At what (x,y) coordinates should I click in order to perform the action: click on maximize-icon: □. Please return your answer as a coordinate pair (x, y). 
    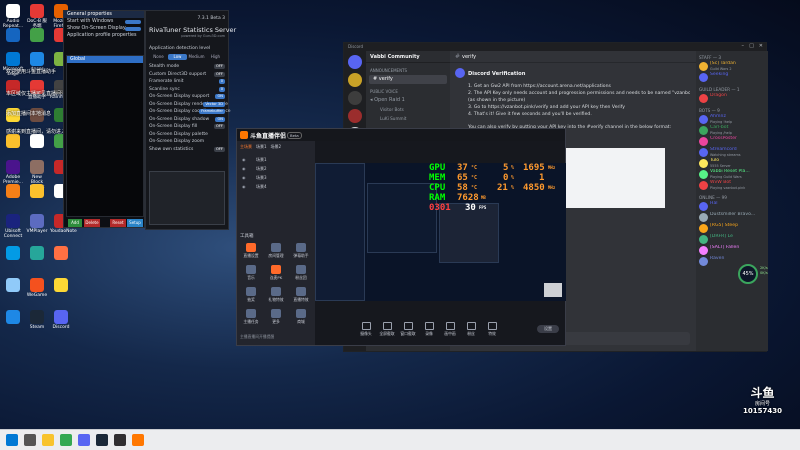
    Looking at the image, I should click on (751, 46).